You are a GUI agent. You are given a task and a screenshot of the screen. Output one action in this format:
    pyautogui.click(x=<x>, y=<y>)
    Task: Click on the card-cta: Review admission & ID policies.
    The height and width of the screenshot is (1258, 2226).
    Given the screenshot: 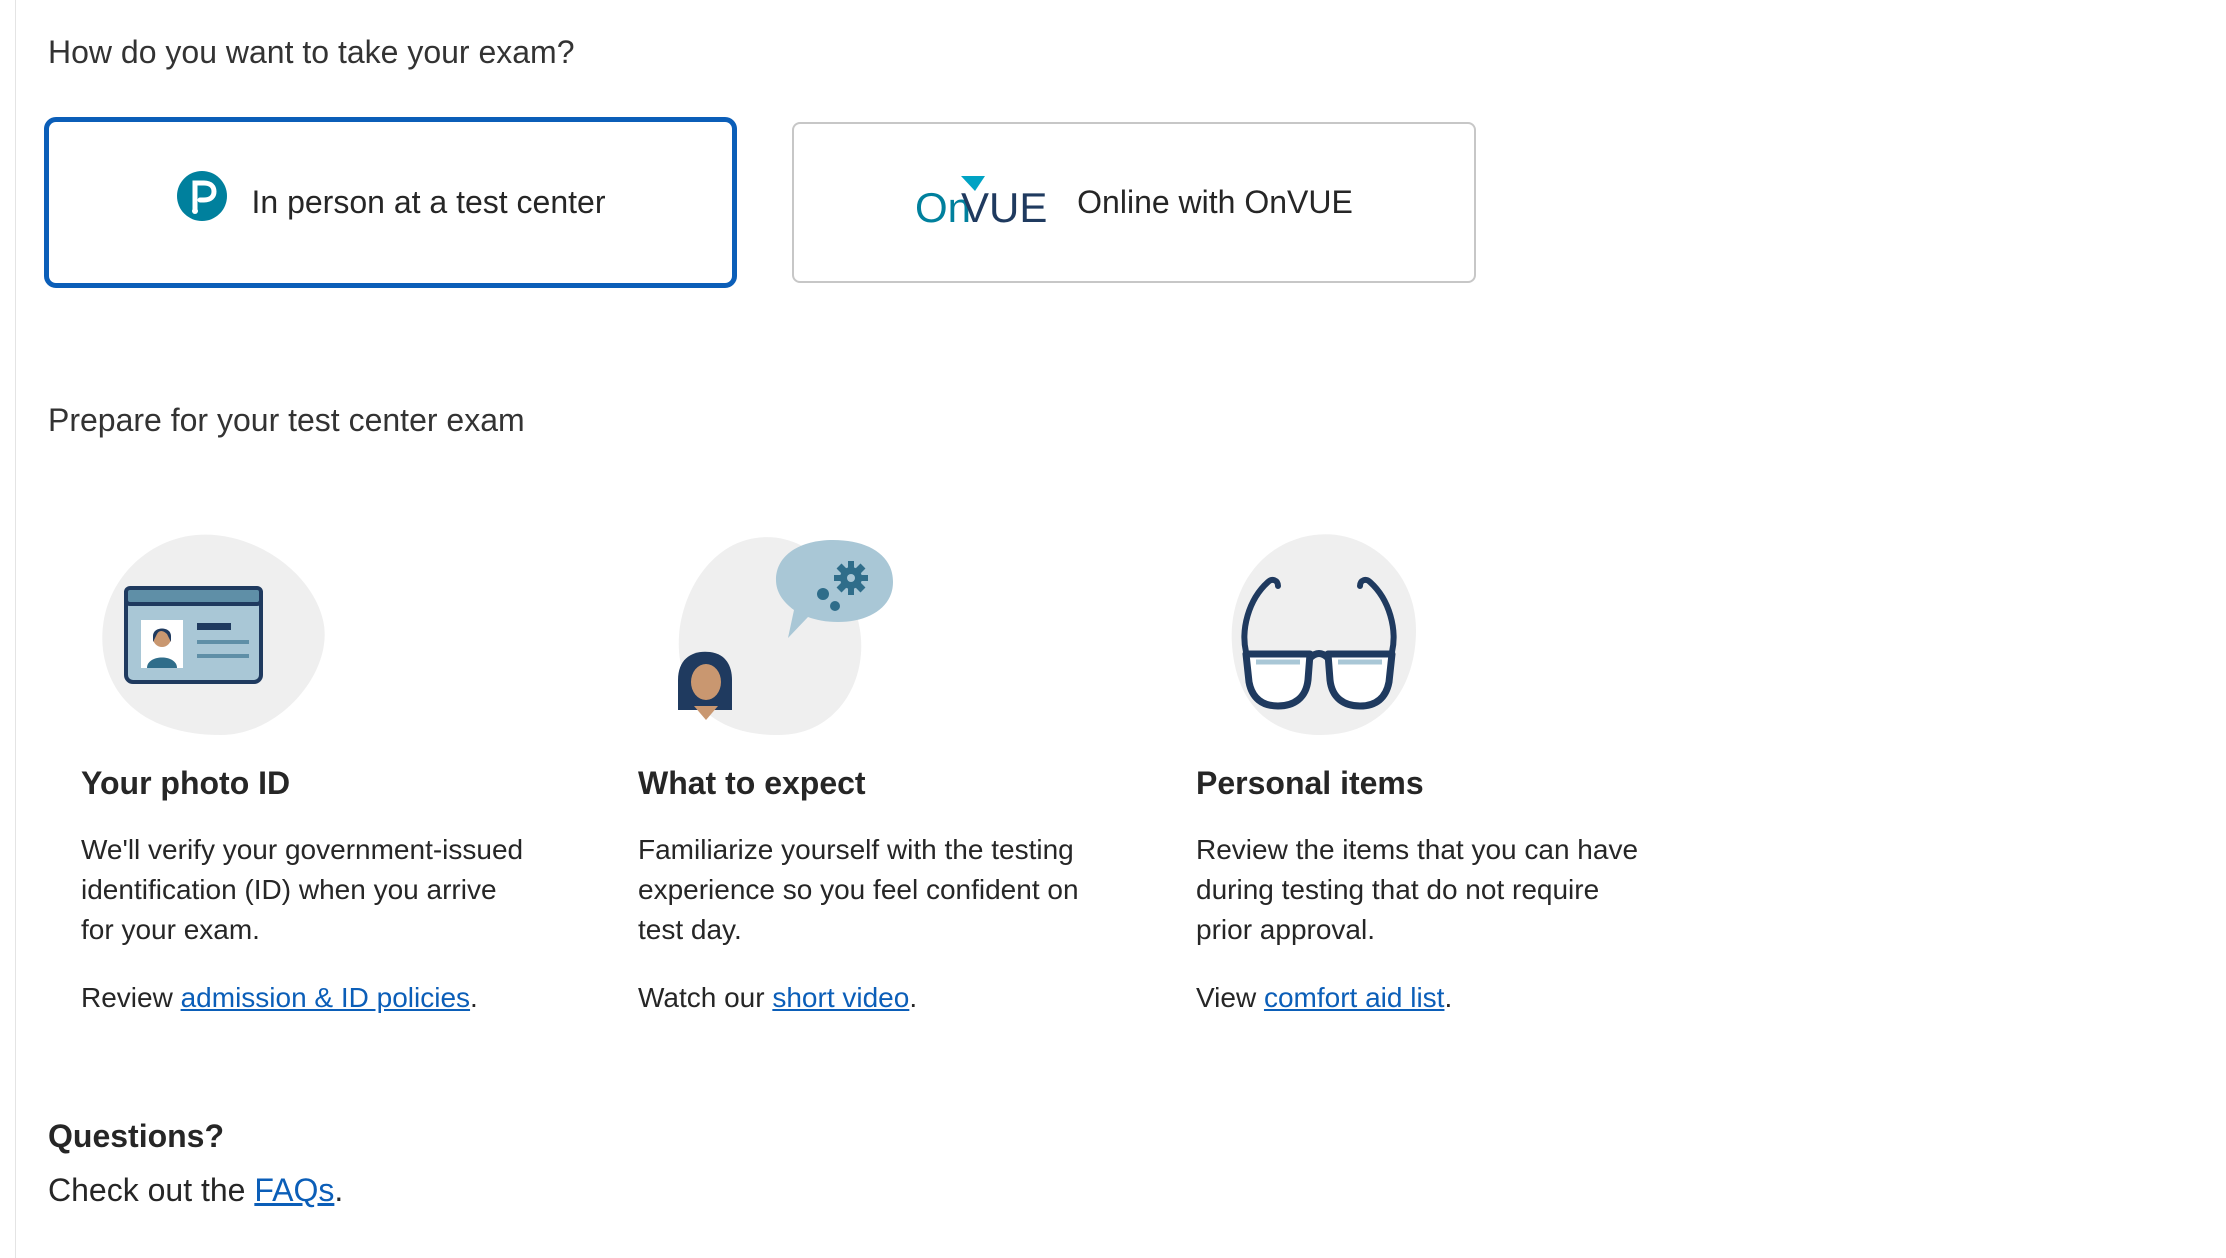 What is the action you would take?
    pyautogui.click(x=279, y=998)
    